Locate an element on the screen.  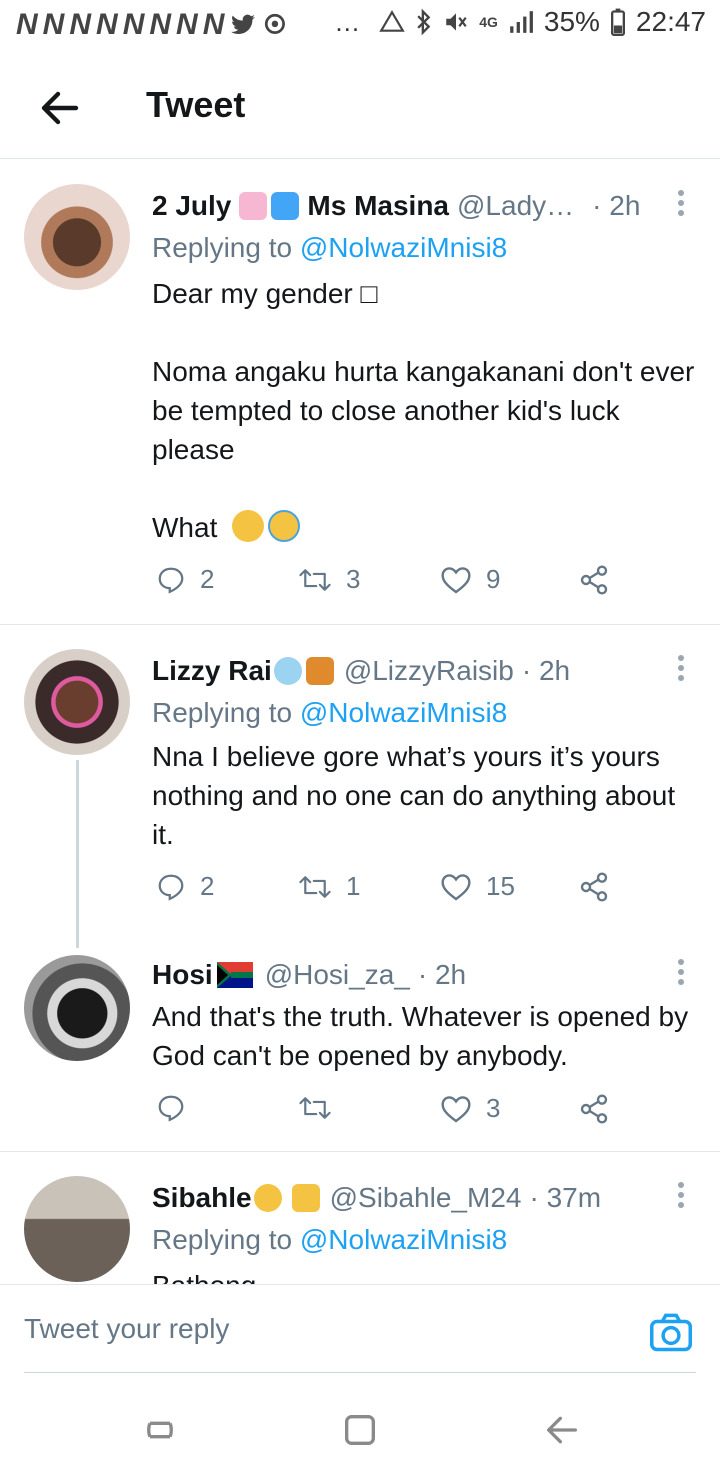
like-action: 3 is located at coordinates (470, 1108).